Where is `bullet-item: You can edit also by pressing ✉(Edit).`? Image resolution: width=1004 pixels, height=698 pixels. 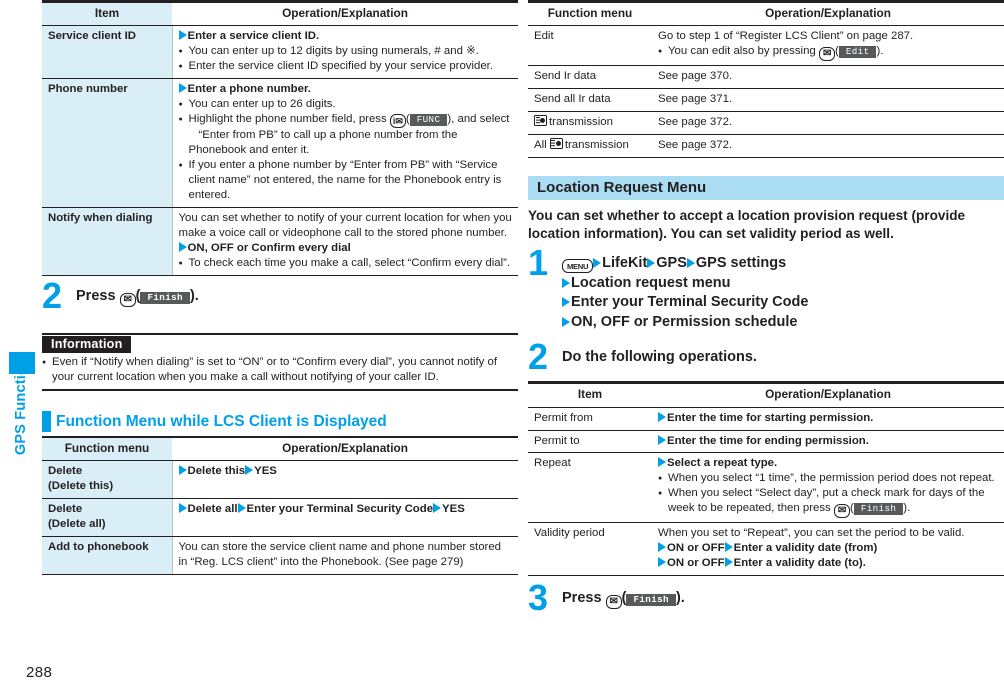 bullet-item: You can edit also by pressing ✉(Edit). is located at coordinates (828, 53).